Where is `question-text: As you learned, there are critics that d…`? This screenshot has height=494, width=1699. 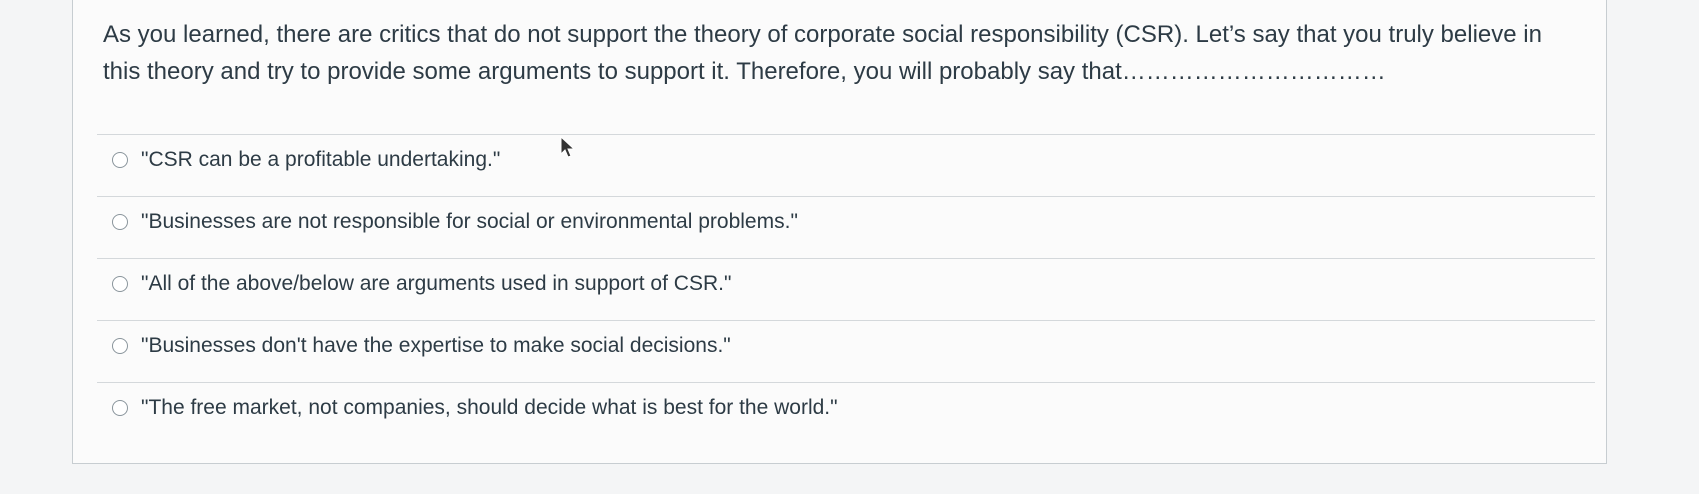 question-text: As you learned, there are critics that d… is located at coordinates (822, 53).